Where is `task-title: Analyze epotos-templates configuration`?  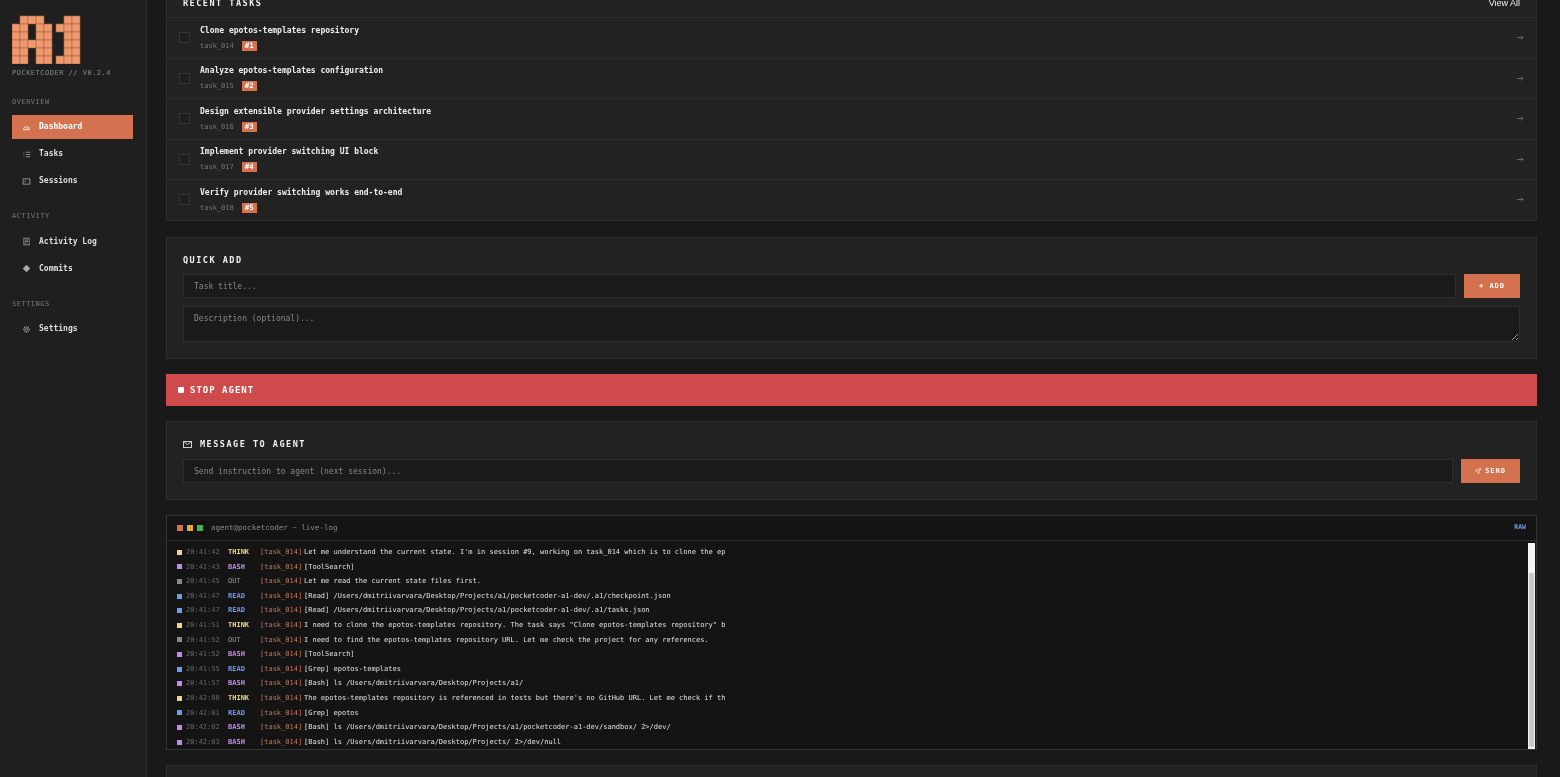
task-title: Analyze epotos-templates configuration is located at coordinates (292, 71).